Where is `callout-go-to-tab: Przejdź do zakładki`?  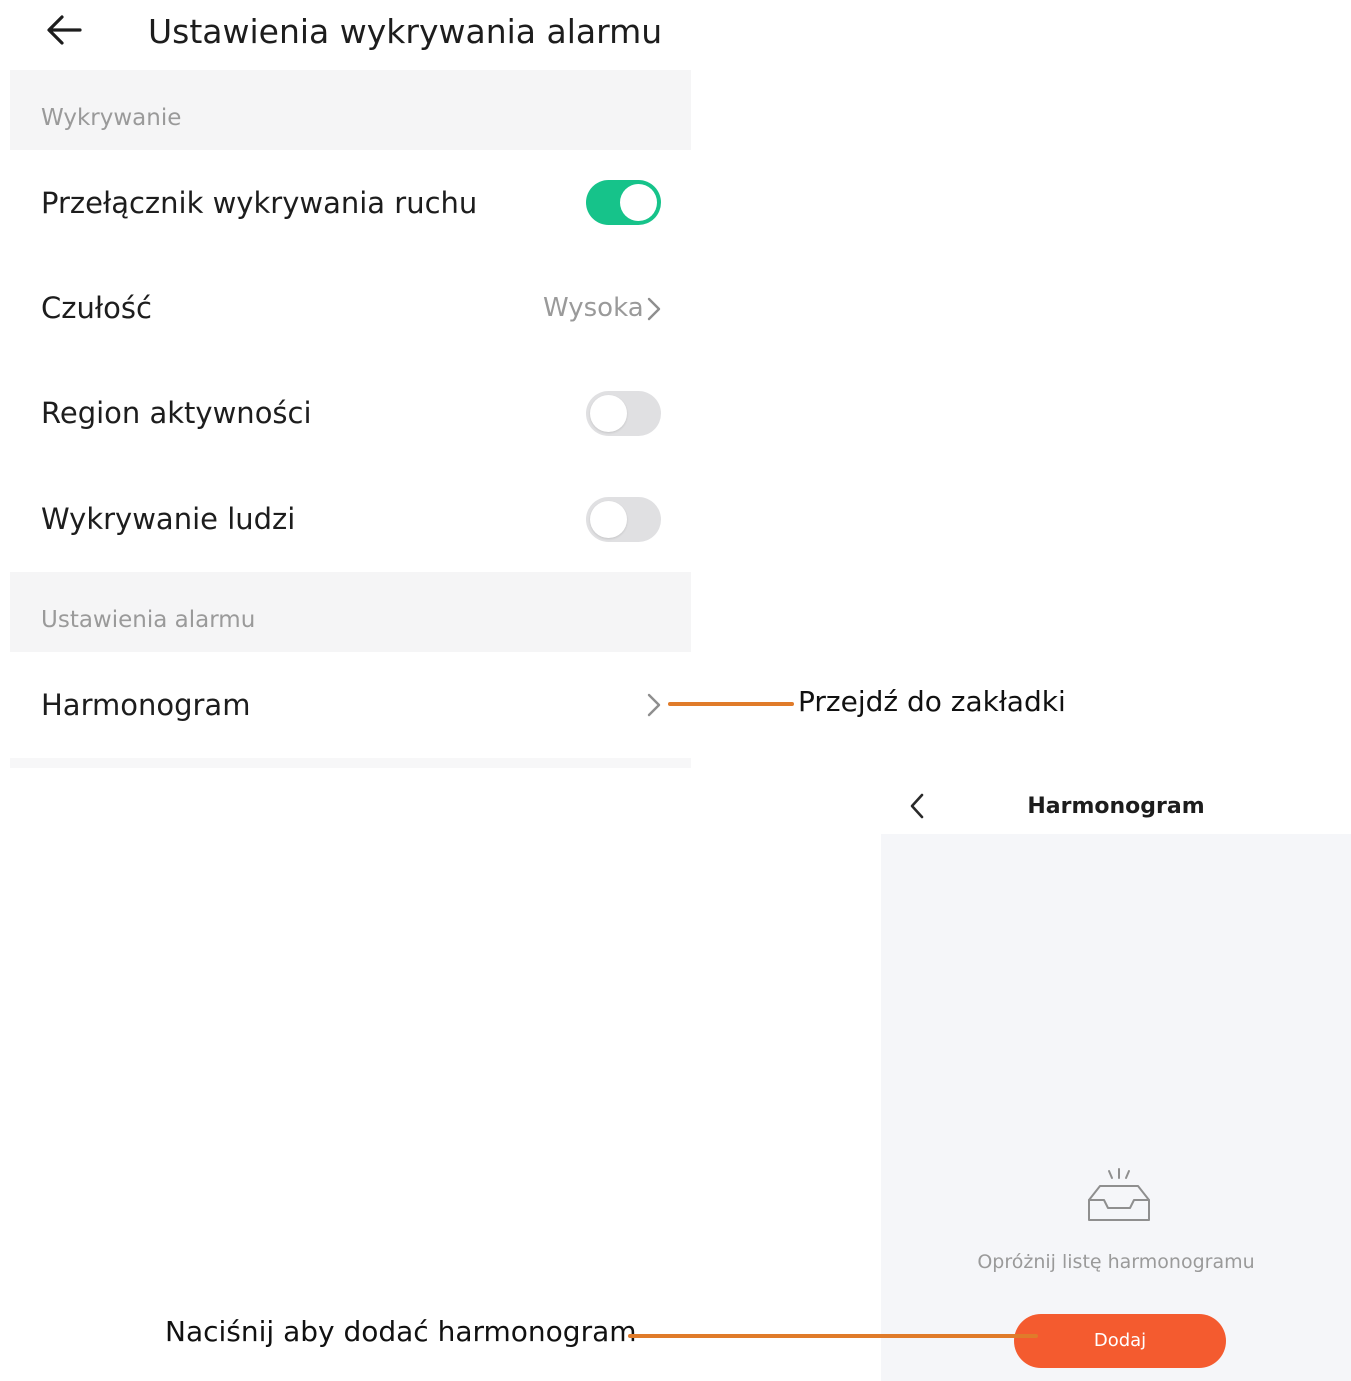
callout-go-to-tab: Przejdź do zakładki is located at coordinates (932, 701).